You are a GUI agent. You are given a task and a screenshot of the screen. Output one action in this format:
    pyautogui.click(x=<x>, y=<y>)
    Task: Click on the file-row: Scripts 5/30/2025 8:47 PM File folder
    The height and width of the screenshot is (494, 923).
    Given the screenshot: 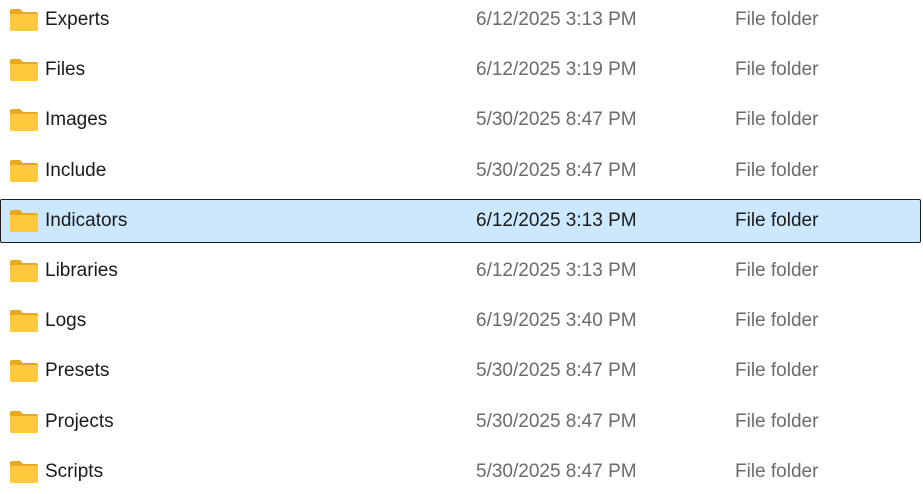 What is the action you would take?
    pyautogui.click(x=460, y=472)
    